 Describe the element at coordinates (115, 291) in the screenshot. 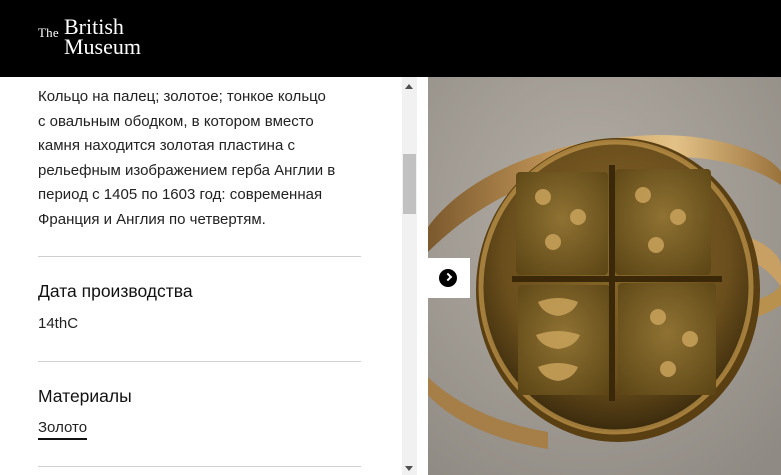

I see `production-date-title: Дата производства` at that location.